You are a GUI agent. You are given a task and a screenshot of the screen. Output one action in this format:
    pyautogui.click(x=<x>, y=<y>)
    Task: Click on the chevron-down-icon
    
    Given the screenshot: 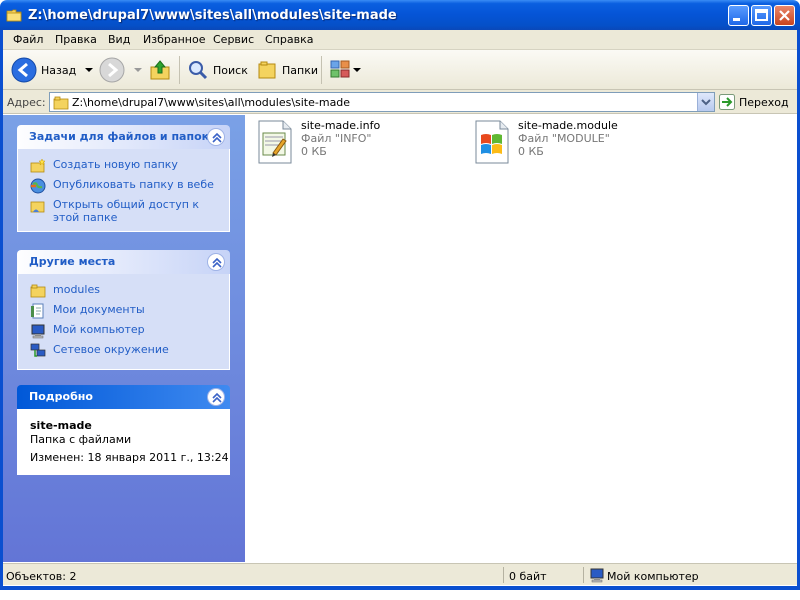 What is the action you would take?
    pyautogui.click(x=706, y=102)
    